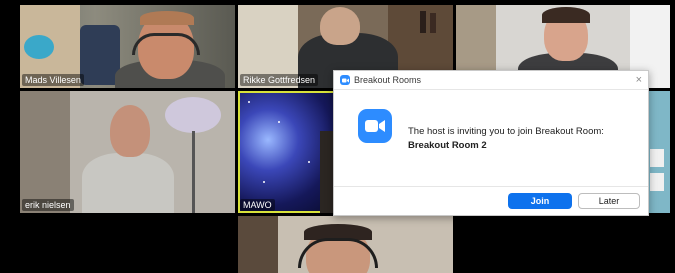 The image size is (675, 273). What do you see at coordinates (375, 126) in the screenshot?
I see `zoom-camera-icon` at bounding box center [375, 126].